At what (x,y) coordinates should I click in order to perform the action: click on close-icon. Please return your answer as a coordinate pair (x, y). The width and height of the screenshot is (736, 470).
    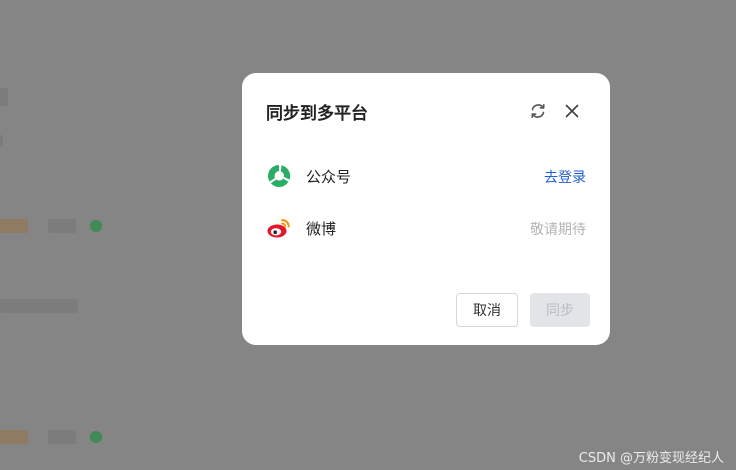
    Looking at the image, I should click on (572, 111).